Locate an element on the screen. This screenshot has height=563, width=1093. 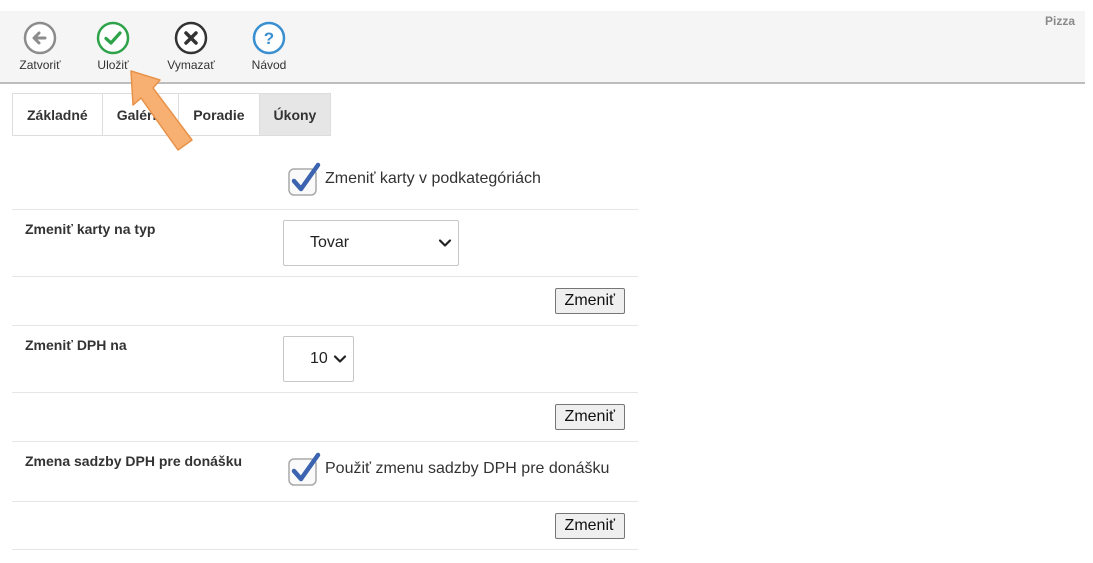
toolbar: Zatvoriť Uložiť Vymazať ? Návod Pizza is located at coordinates (542, 47).